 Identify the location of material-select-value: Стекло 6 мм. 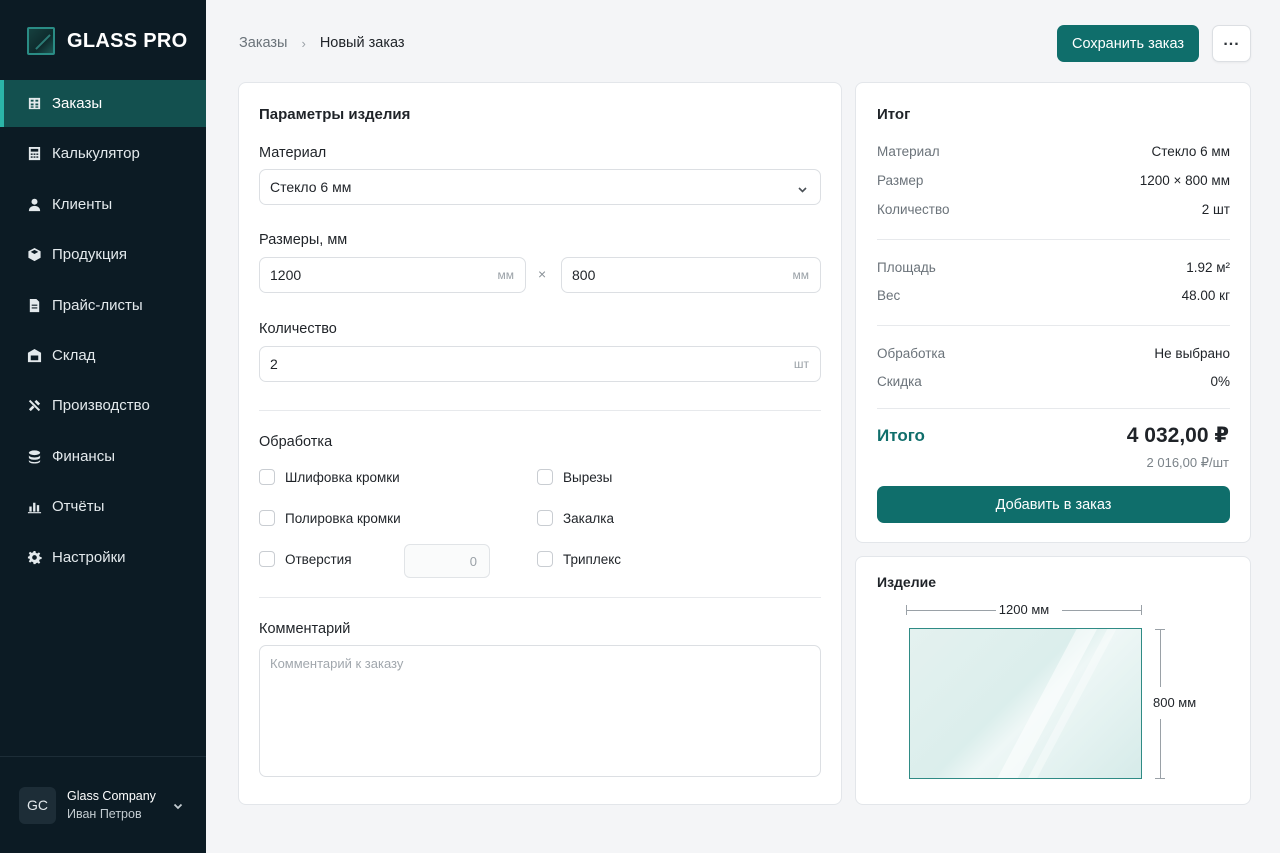
(311, 187).